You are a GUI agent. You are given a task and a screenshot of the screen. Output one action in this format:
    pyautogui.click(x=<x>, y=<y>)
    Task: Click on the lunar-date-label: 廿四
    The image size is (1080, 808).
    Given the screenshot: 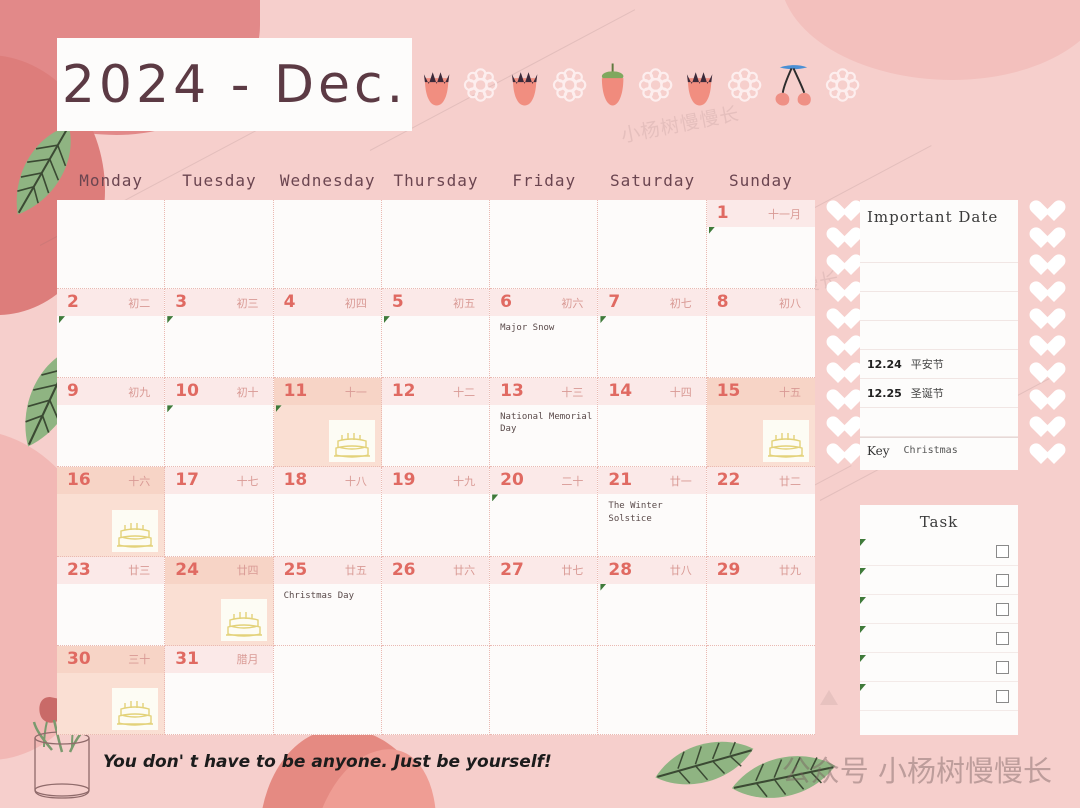 What is the action you would take?
    pyautogui.click(x=247, y=571)
    